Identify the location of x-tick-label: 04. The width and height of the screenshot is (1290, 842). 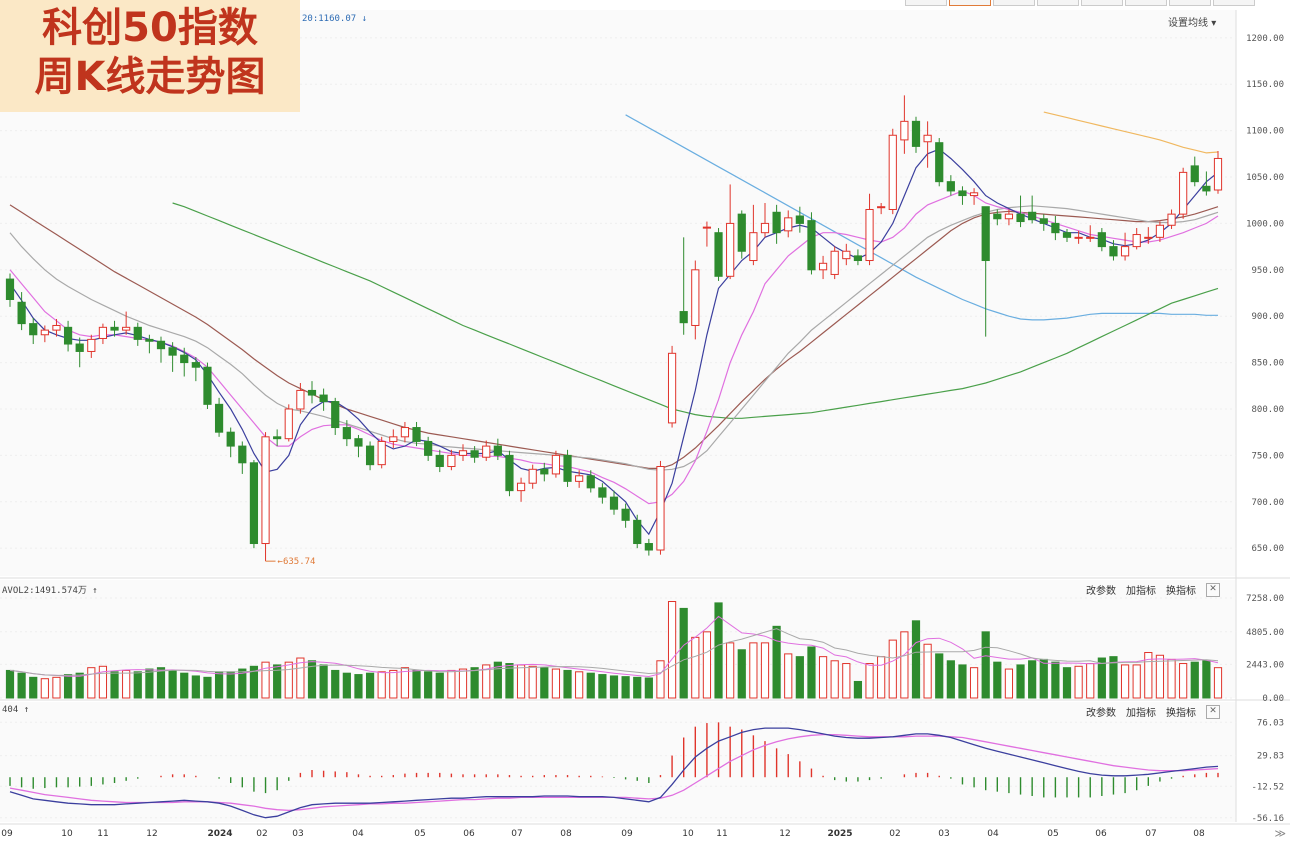
(993, 834).